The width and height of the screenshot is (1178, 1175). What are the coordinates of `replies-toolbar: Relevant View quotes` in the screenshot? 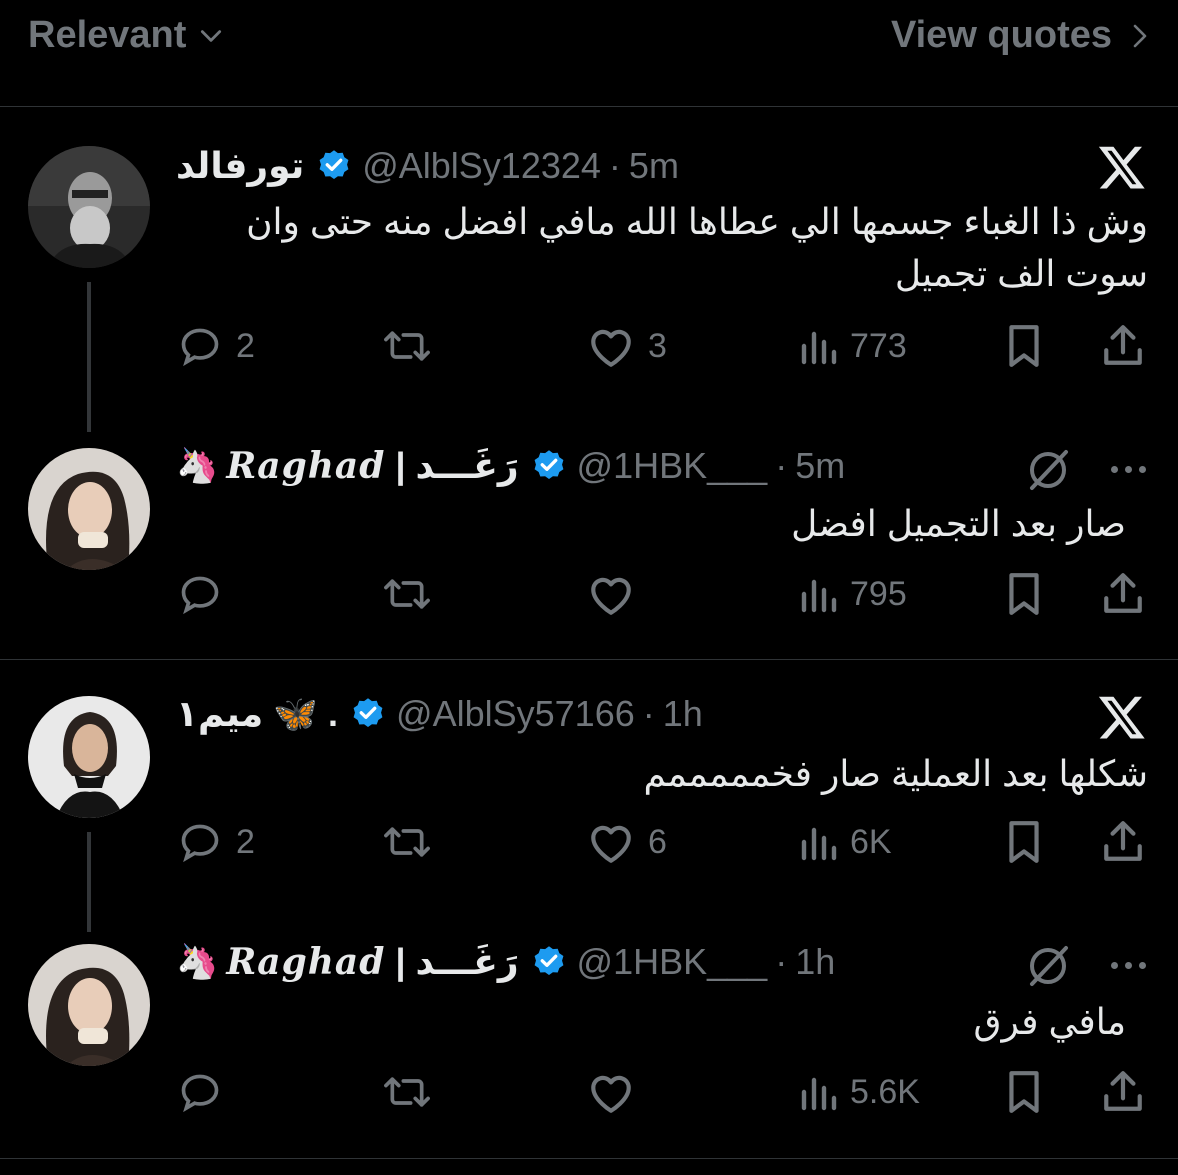 It's located at (589, 53).